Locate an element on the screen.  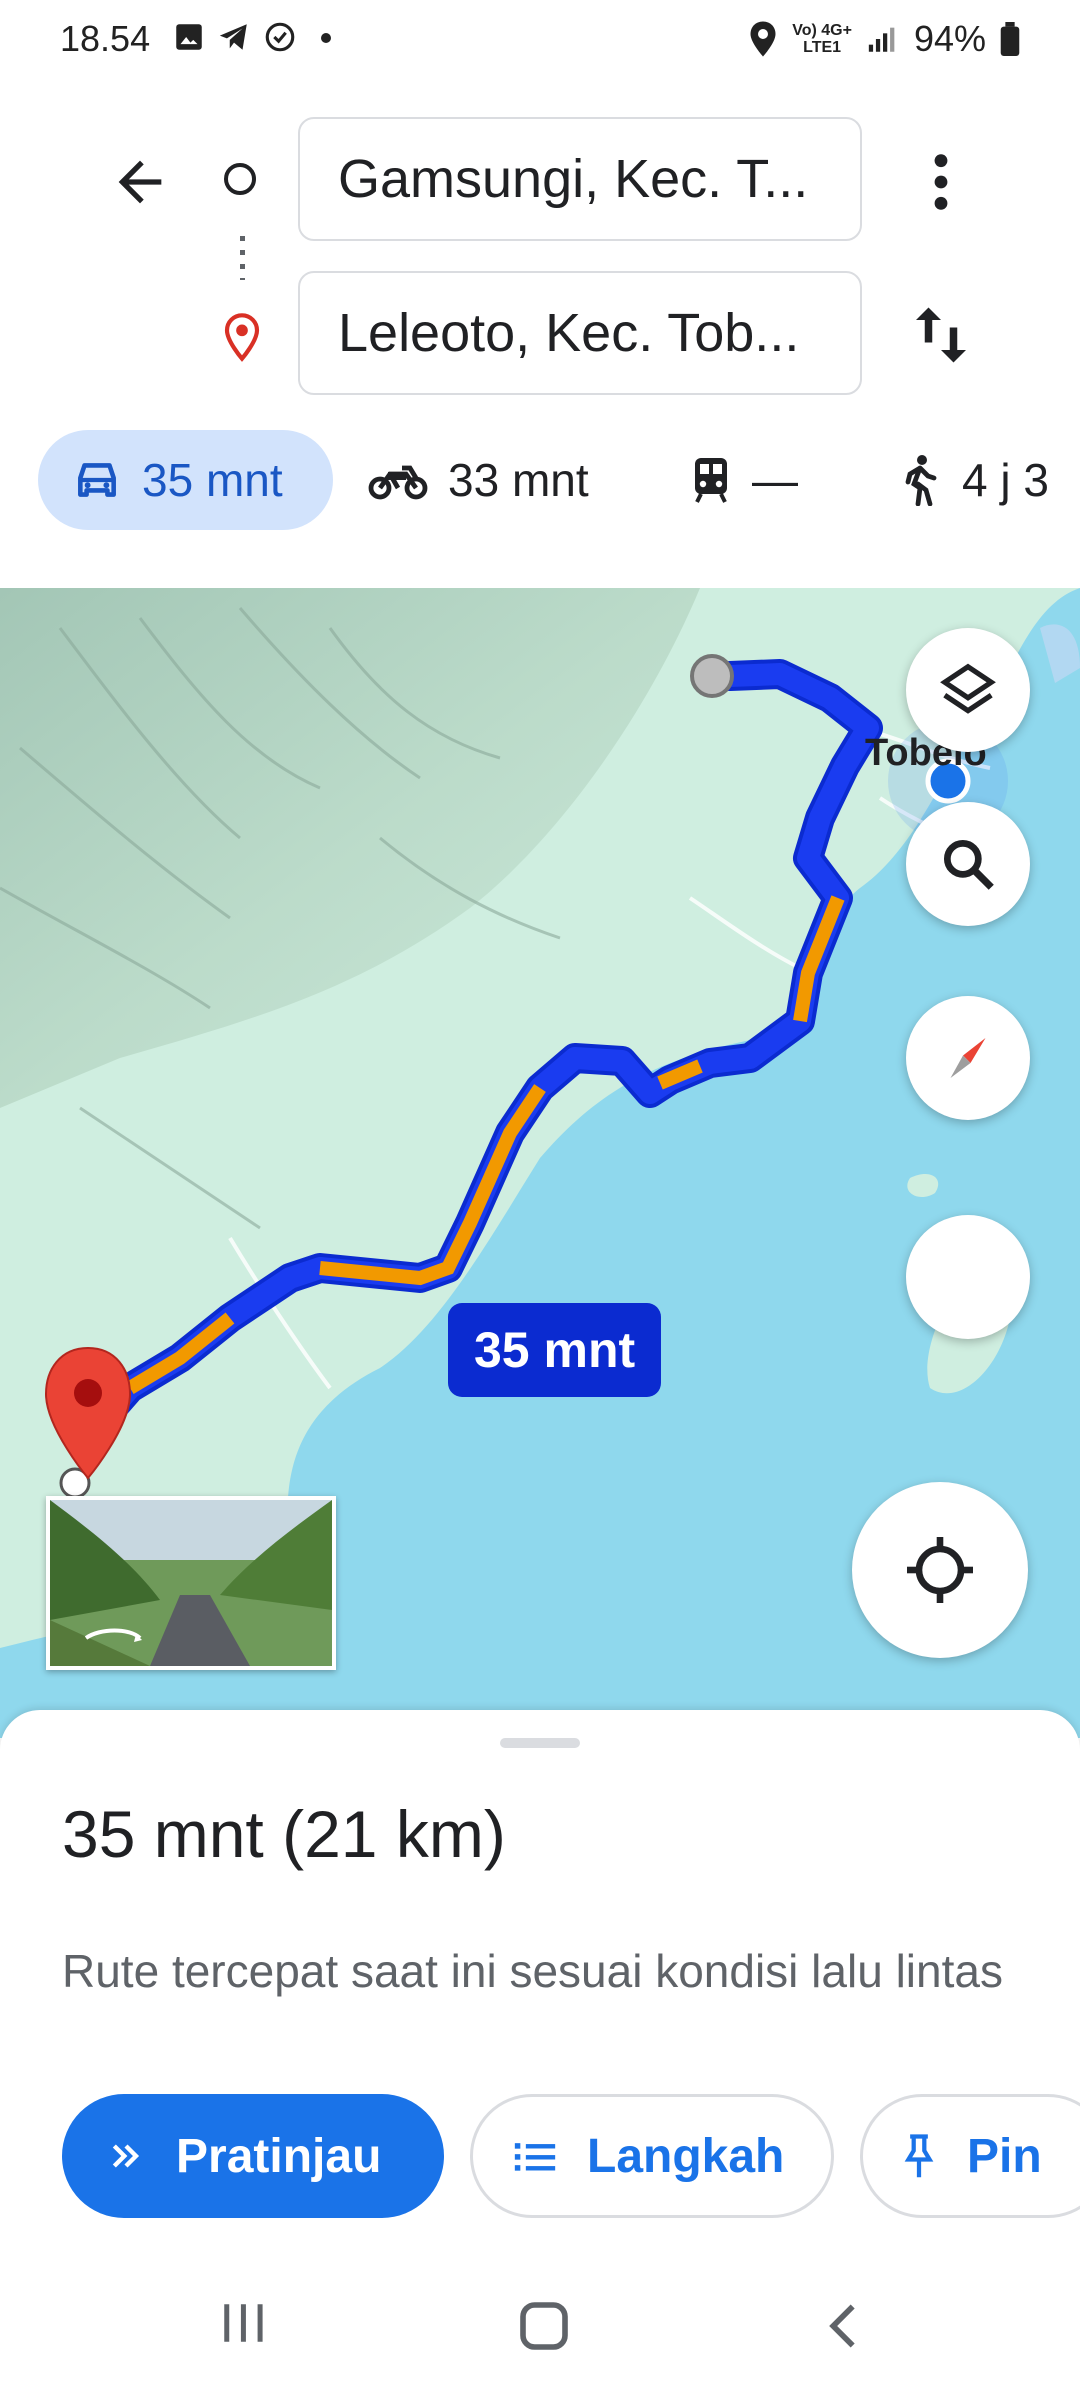
island is located at coordinates (923, 1185).